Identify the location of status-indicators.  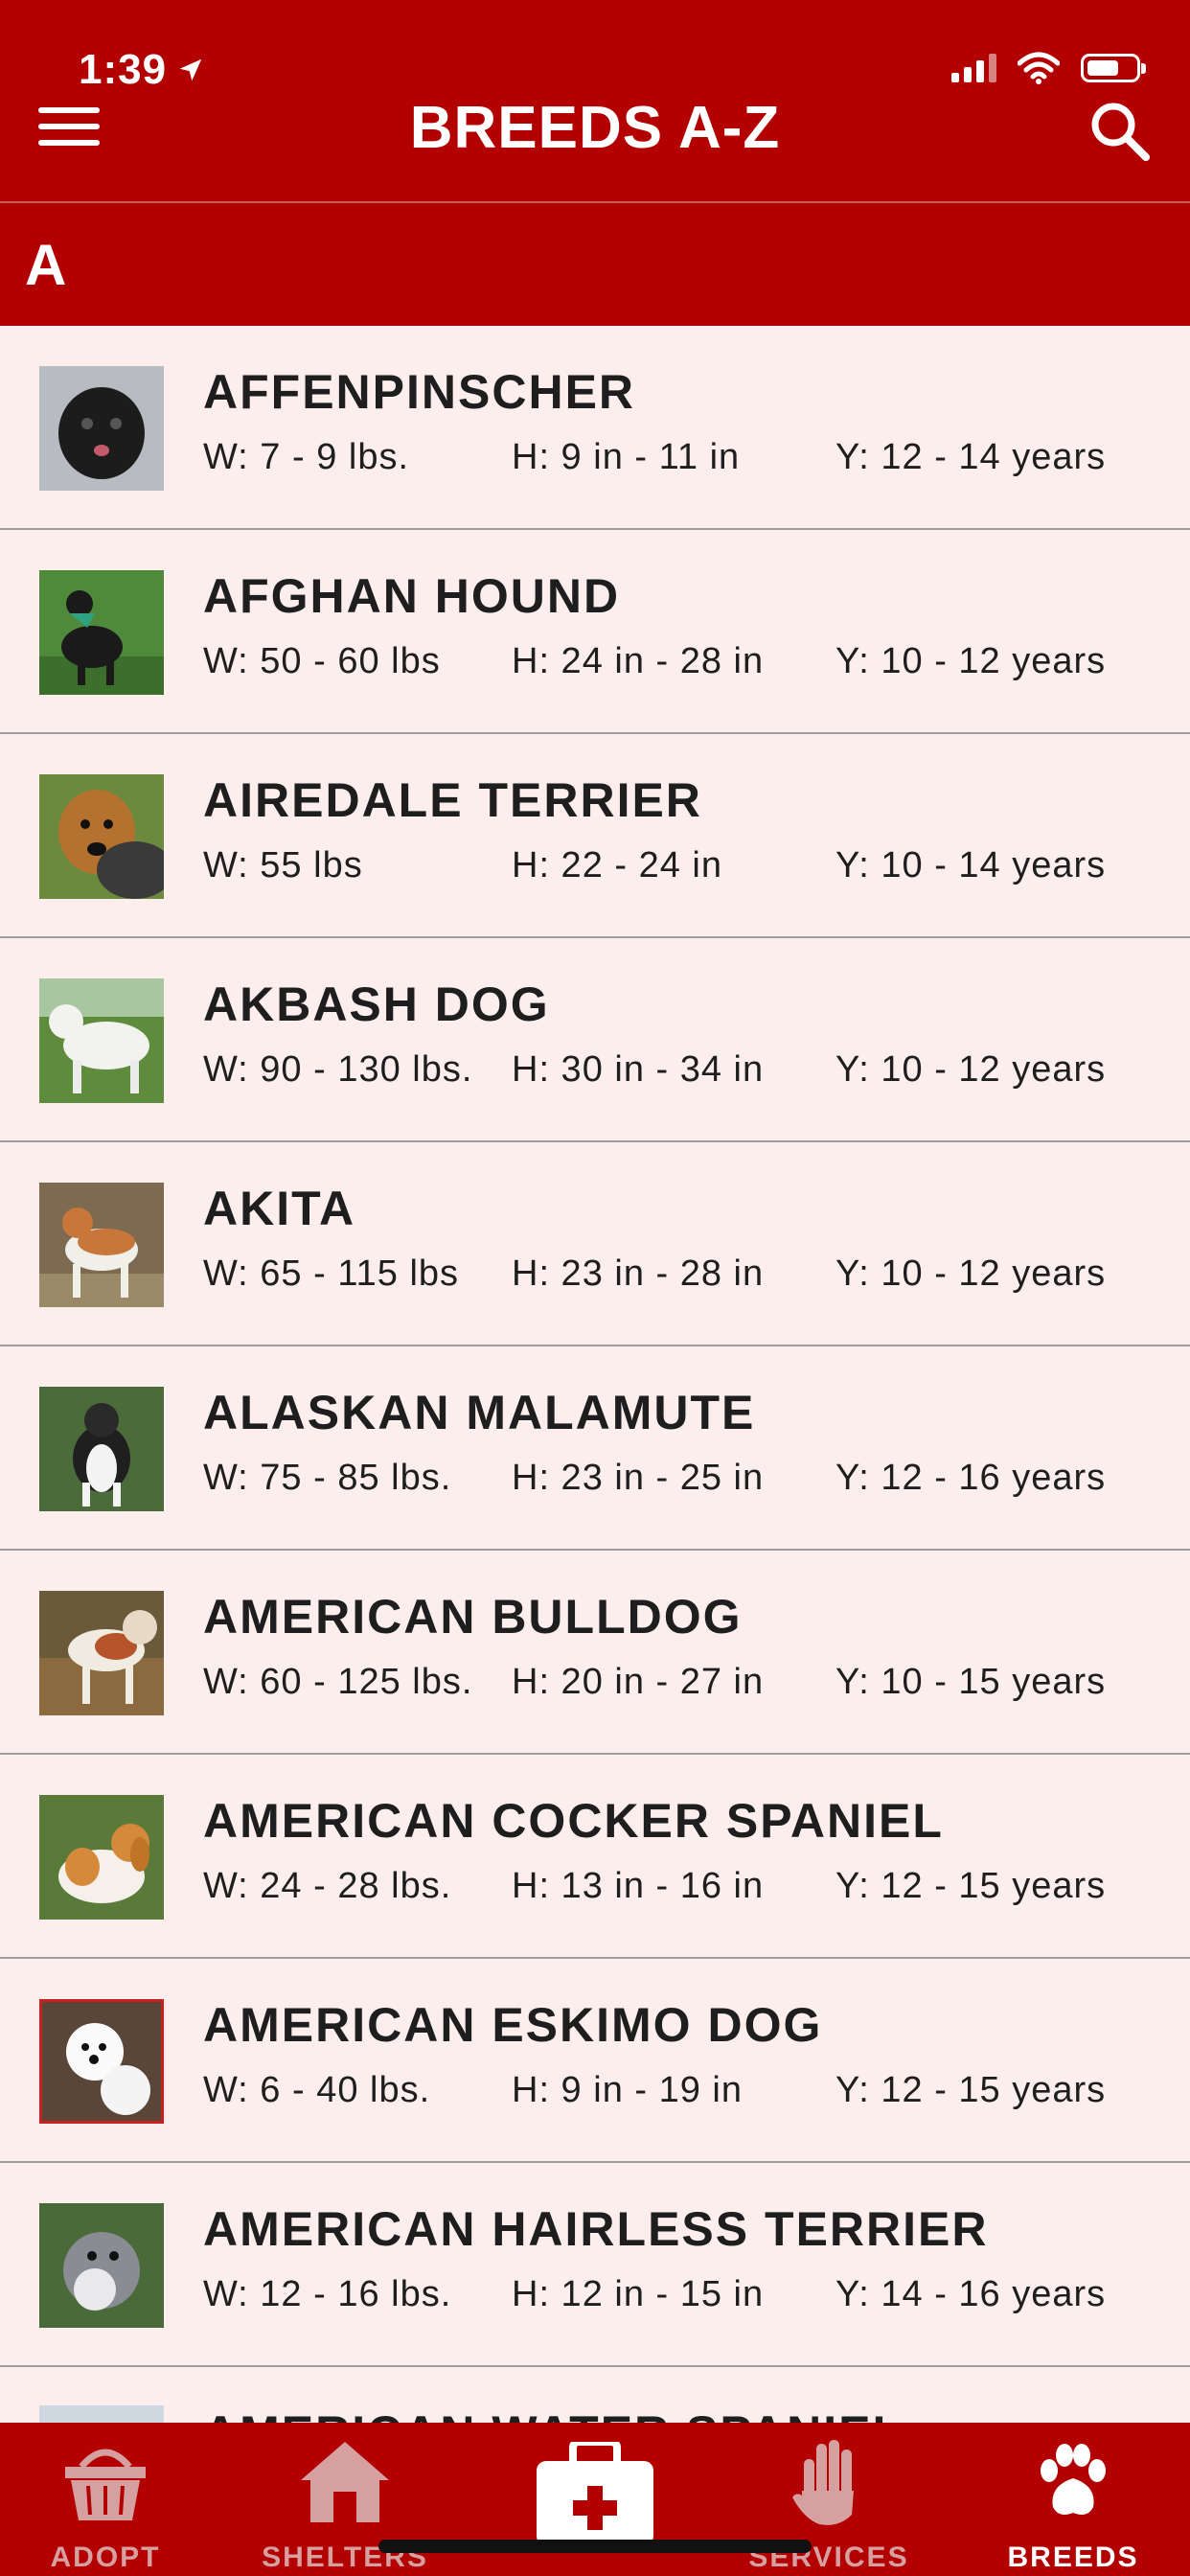
(1048, 68).